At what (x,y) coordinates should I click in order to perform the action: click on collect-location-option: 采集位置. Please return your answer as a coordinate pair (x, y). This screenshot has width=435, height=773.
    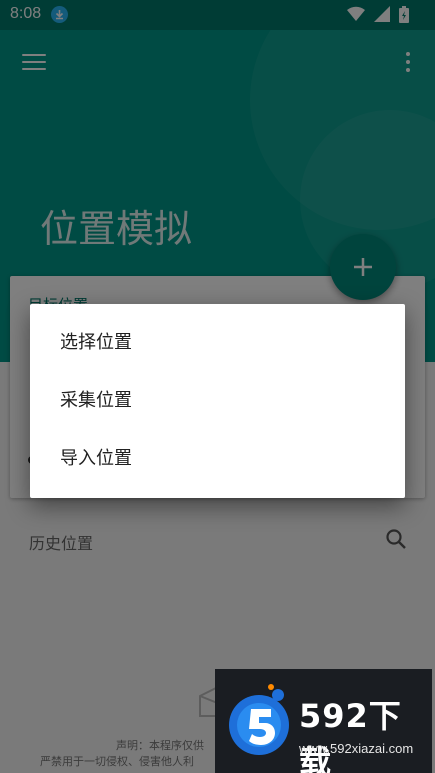
    Looking at the image, I should click on (217, 401).